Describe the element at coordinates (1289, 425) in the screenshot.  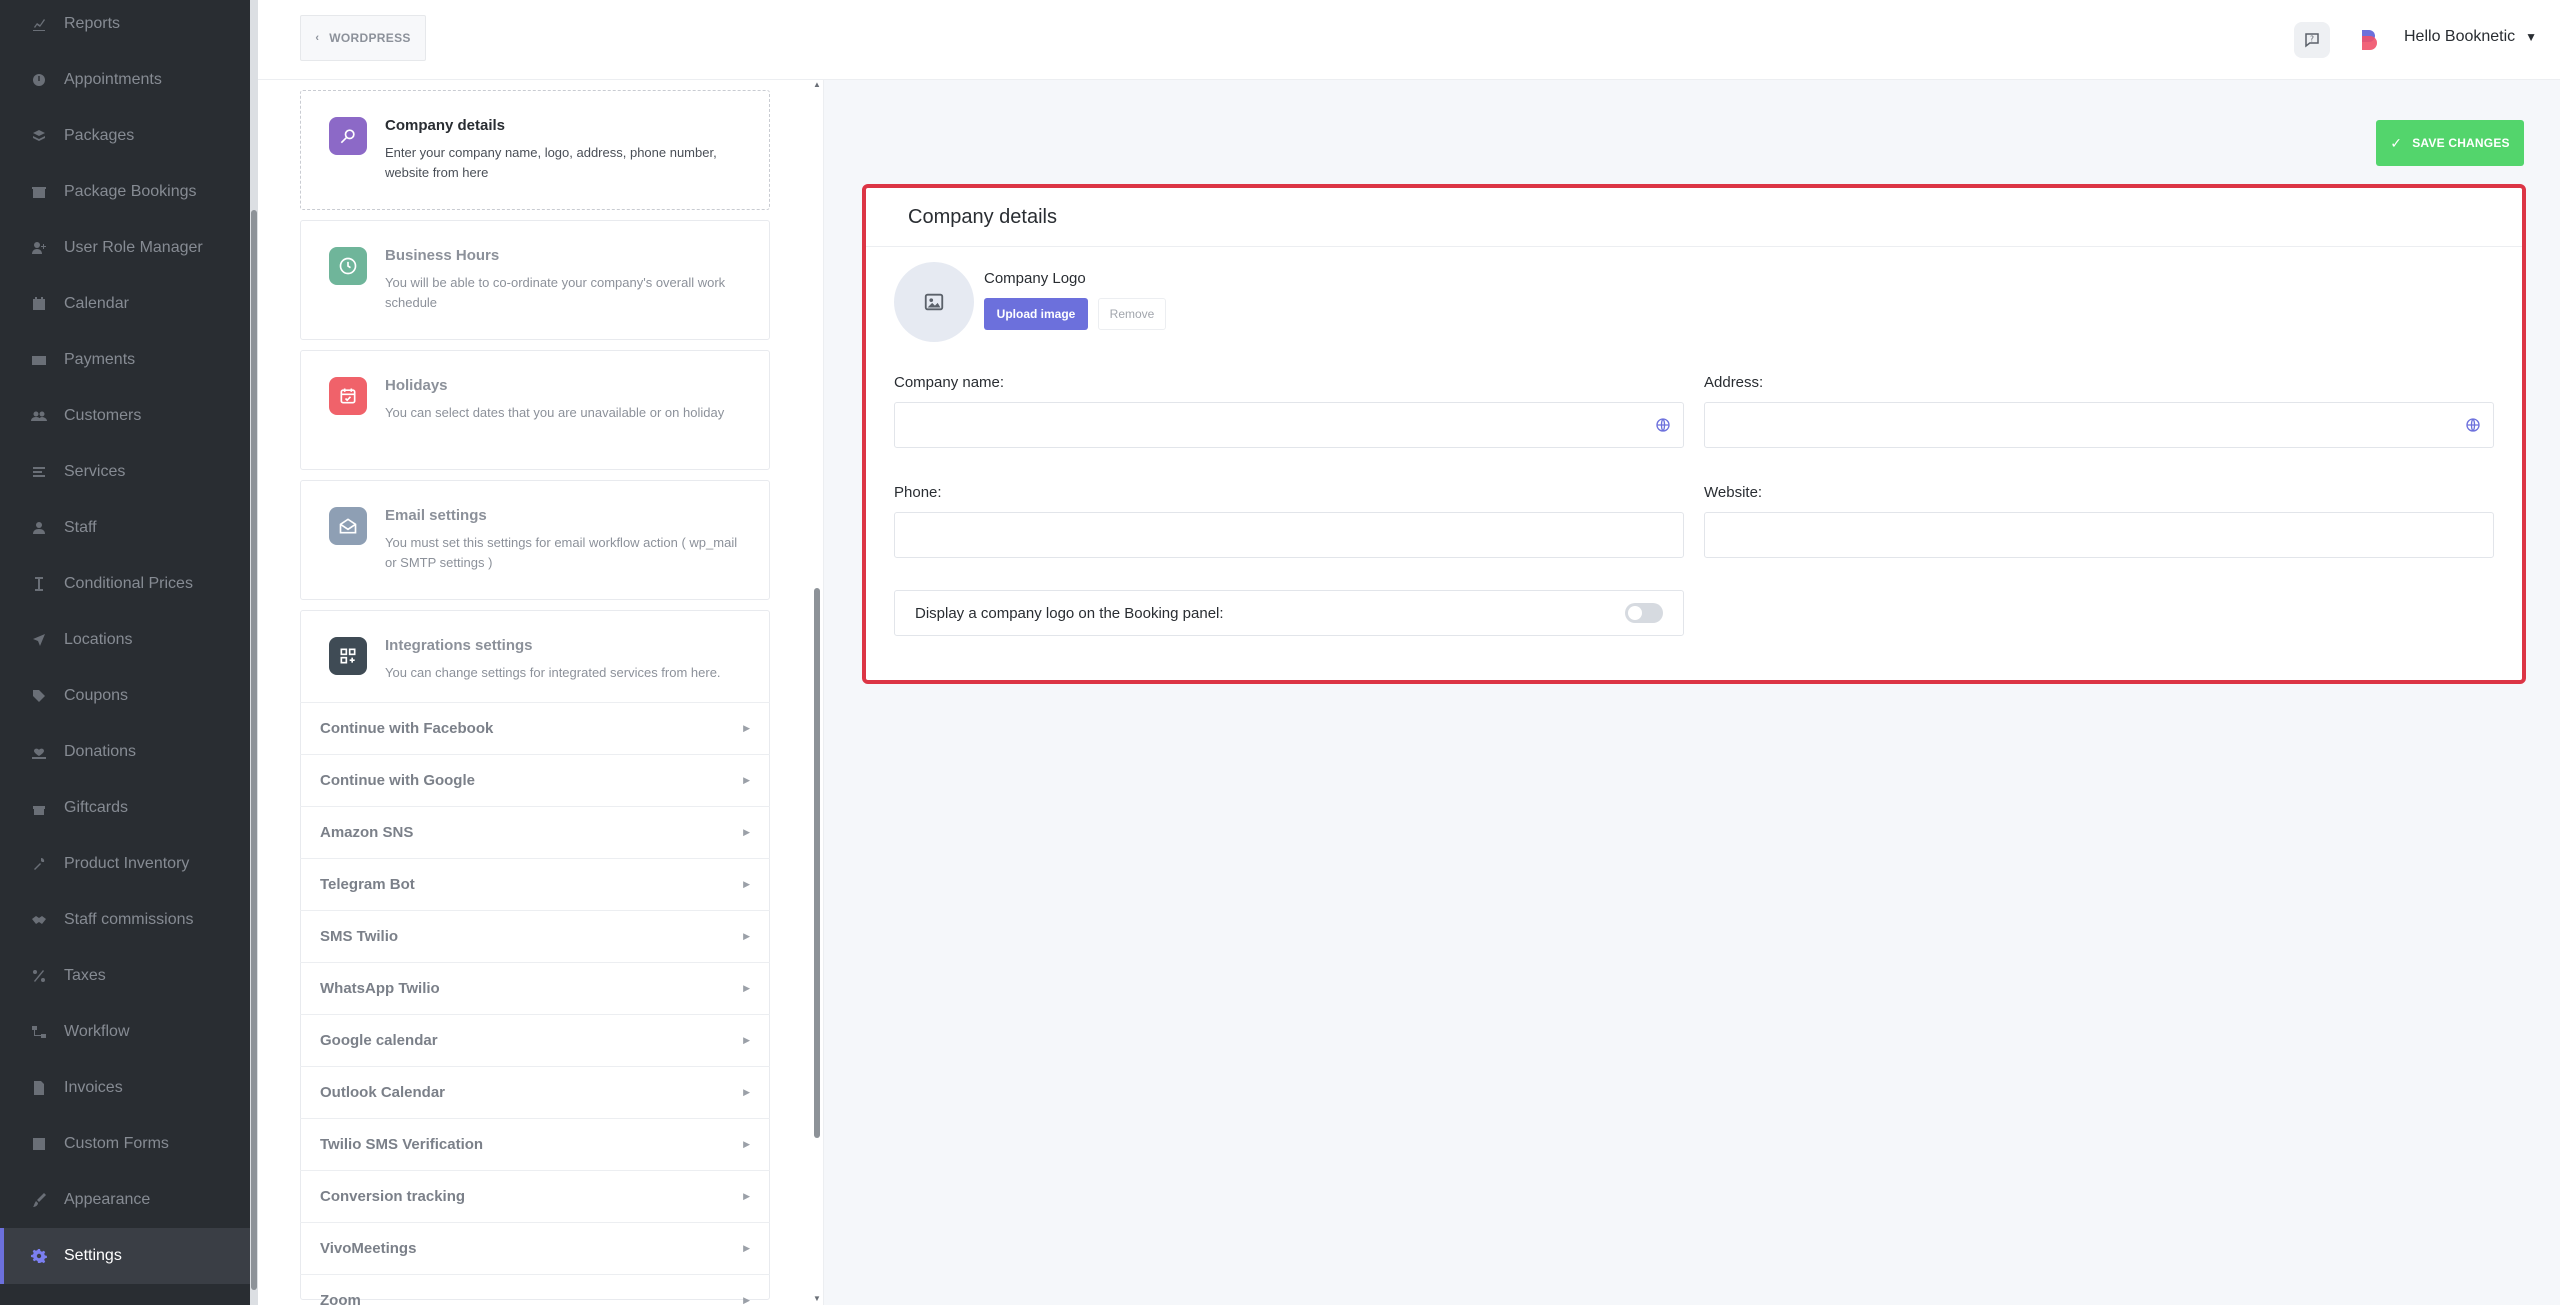
I see `company-name-input` at that location.